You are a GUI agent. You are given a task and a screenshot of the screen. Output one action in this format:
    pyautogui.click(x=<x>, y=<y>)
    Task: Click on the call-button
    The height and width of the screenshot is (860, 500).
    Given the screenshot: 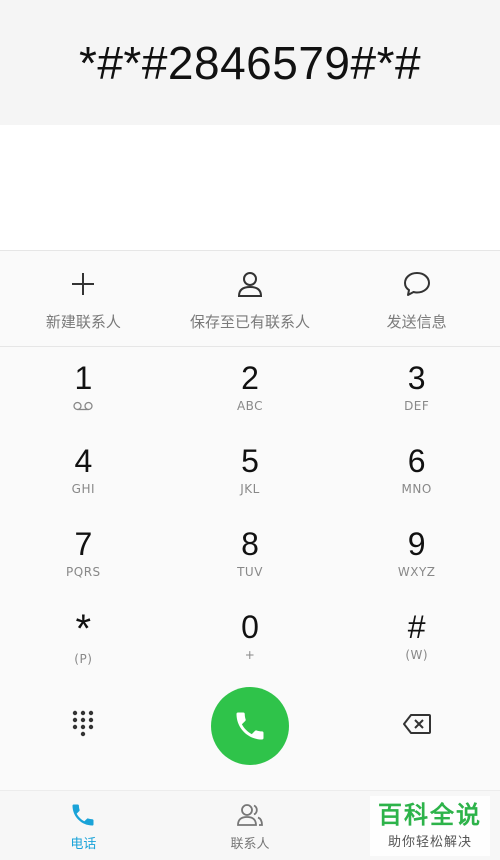 What is the action you would take?
    pyautogui.click(x=250, y=726)
    